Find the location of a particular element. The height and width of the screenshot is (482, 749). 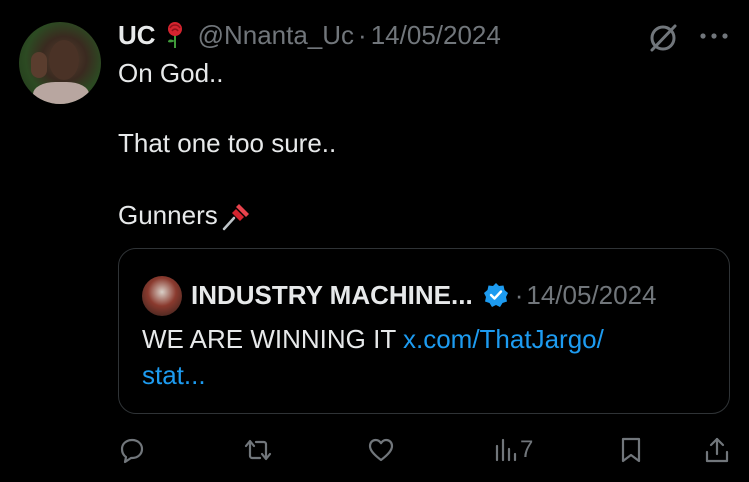

like-icon is located at coordinates (381, 450).